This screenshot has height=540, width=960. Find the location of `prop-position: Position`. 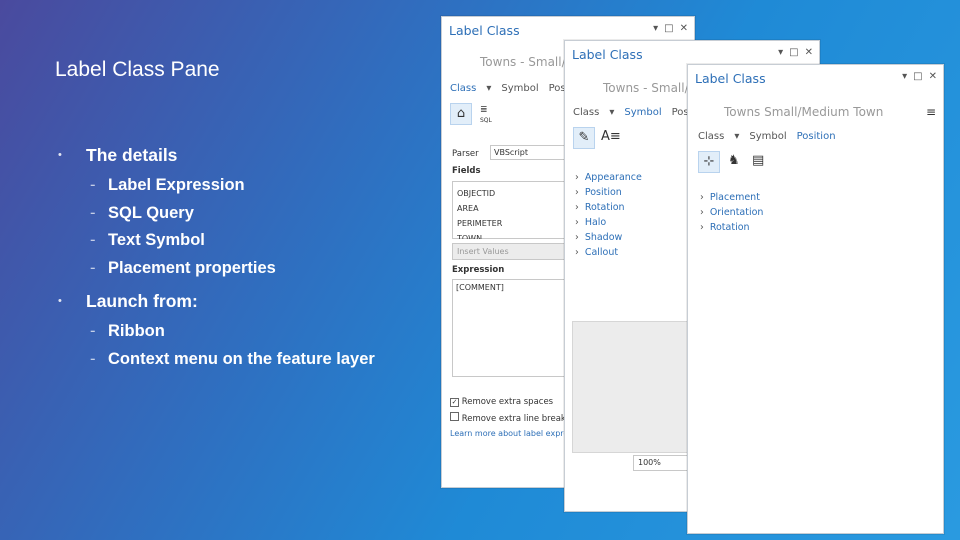

prop-position: Position is located at coordinates (608, 192).